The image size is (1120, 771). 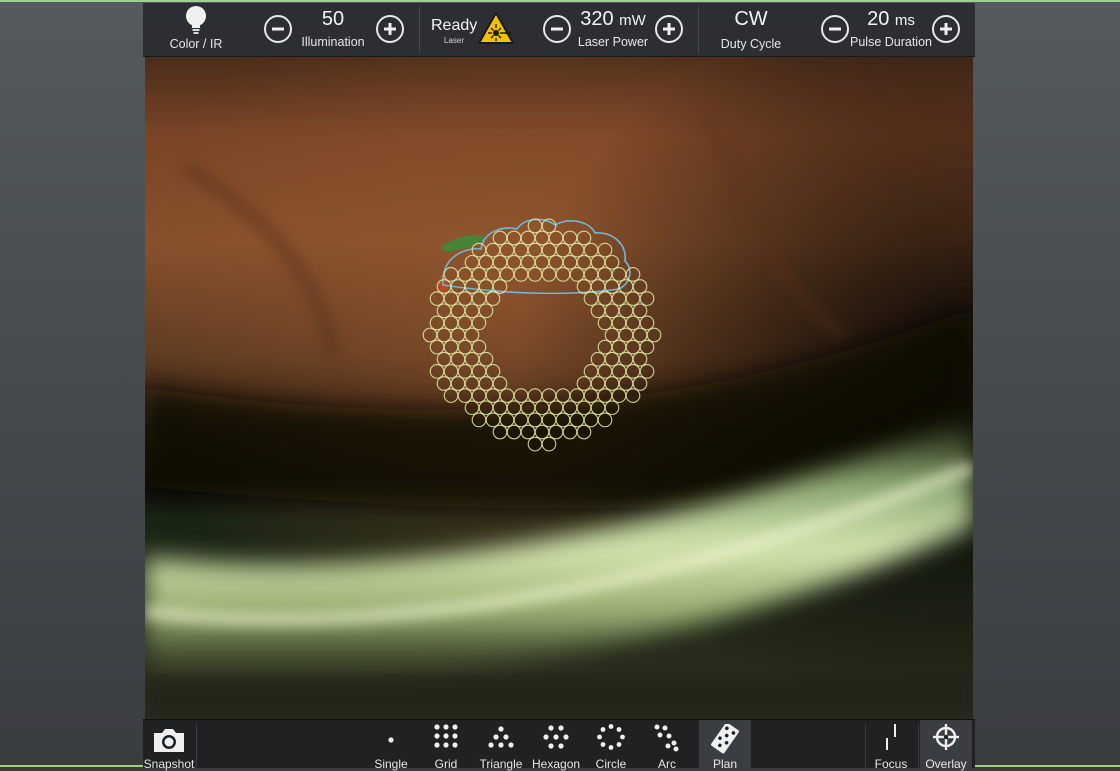 What do you see at coordinates (667, 764) in the screenshot?
I see `pattern-arc-label: Arc` at bounding box center [667, 764].